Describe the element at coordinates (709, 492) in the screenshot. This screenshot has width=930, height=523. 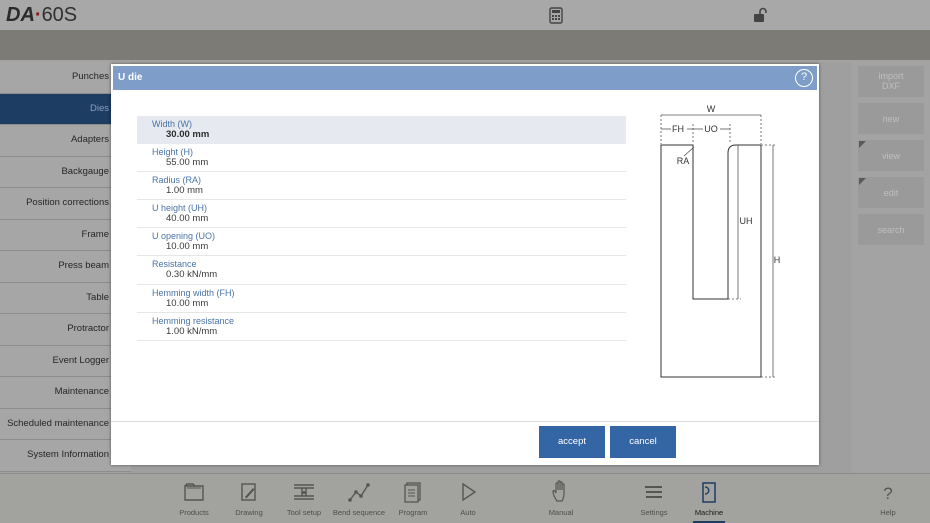
I see `machine-icon` at that location.